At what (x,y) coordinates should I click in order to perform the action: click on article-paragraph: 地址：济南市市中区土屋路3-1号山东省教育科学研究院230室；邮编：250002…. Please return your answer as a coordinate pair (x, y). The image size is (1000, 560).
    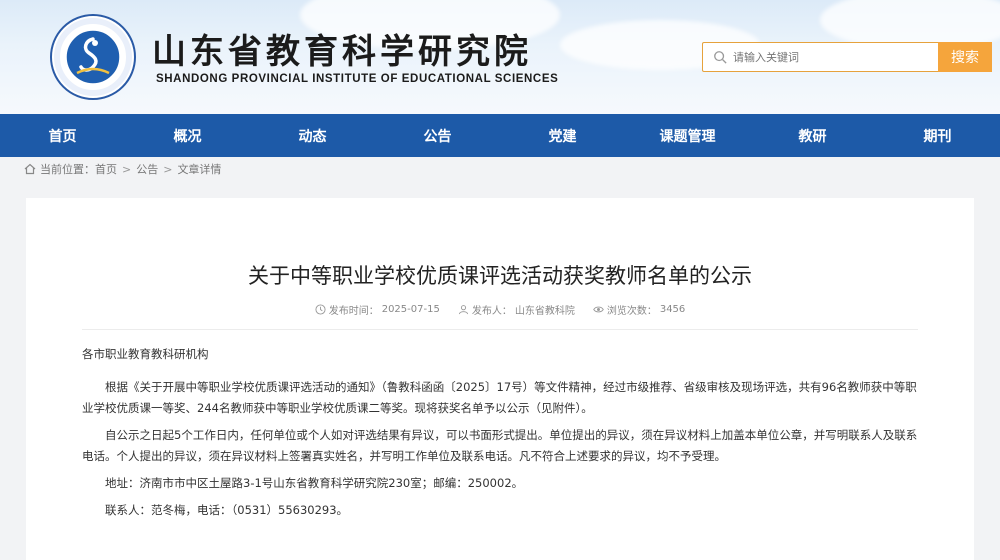
    Looking at the image, I should click on (314, 483).